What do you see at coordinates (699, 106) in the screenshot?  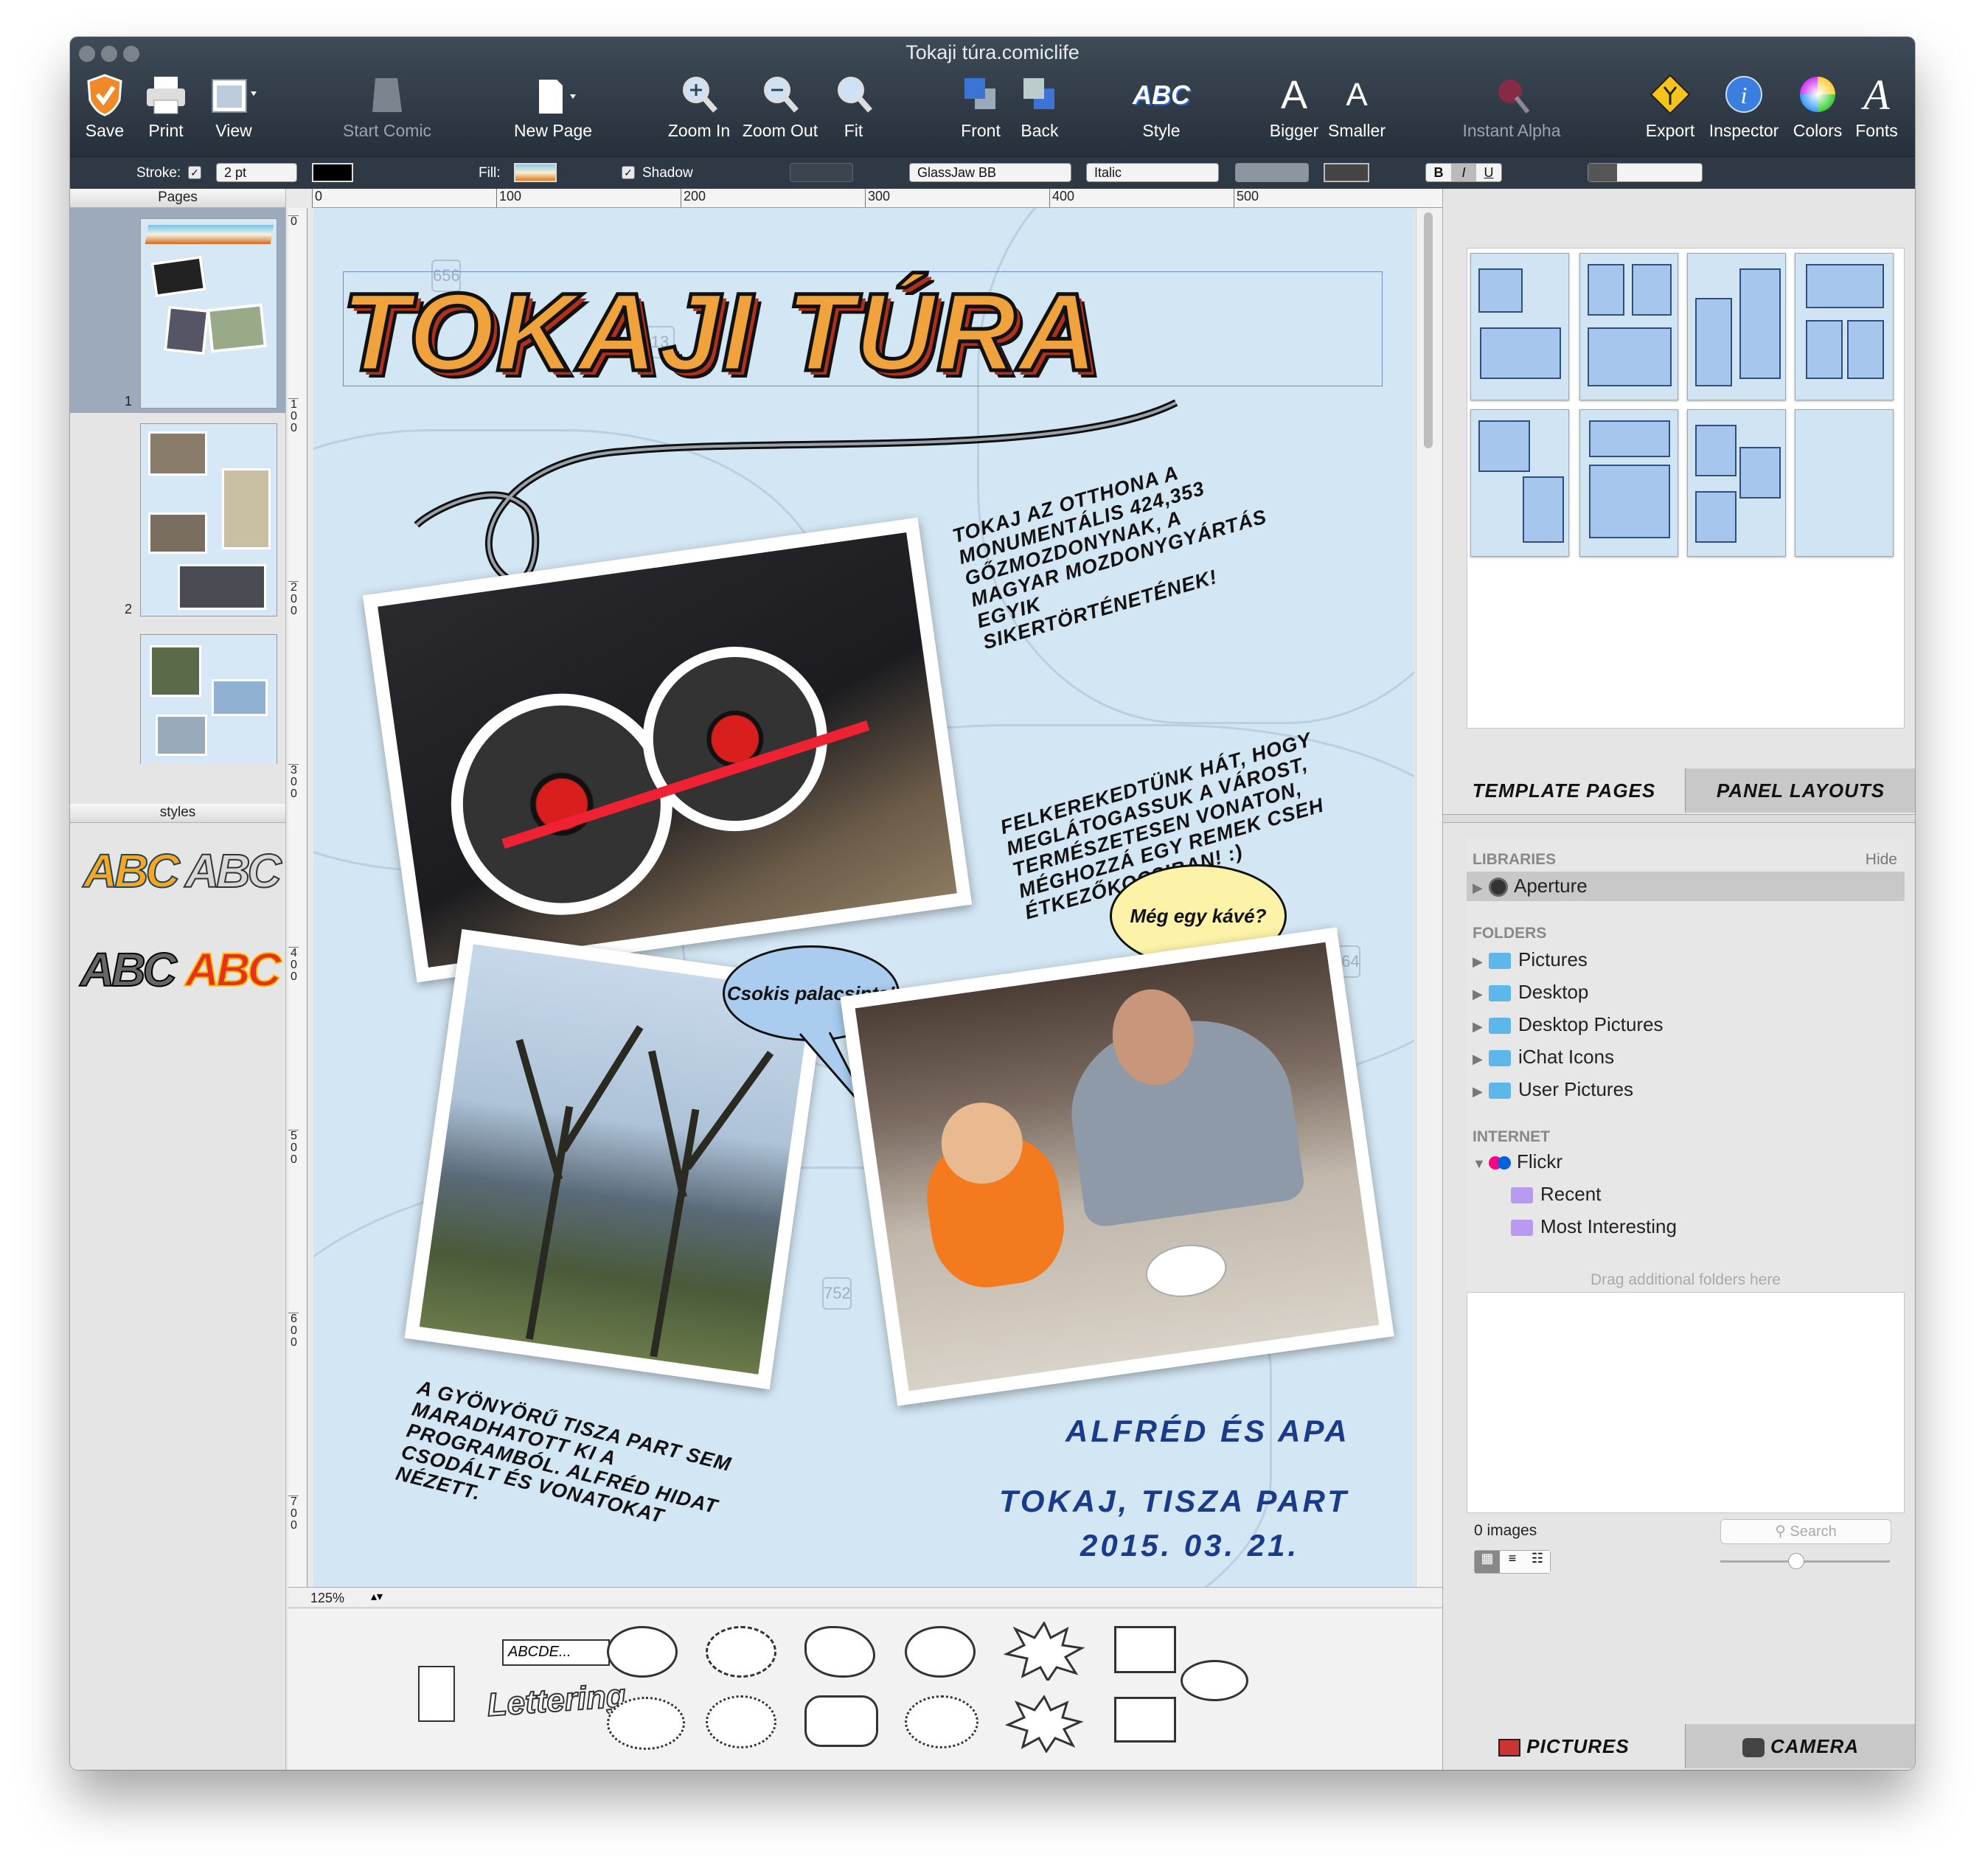 I see `zoom-in-button: Zoom In` at bounding box center [699, 106].